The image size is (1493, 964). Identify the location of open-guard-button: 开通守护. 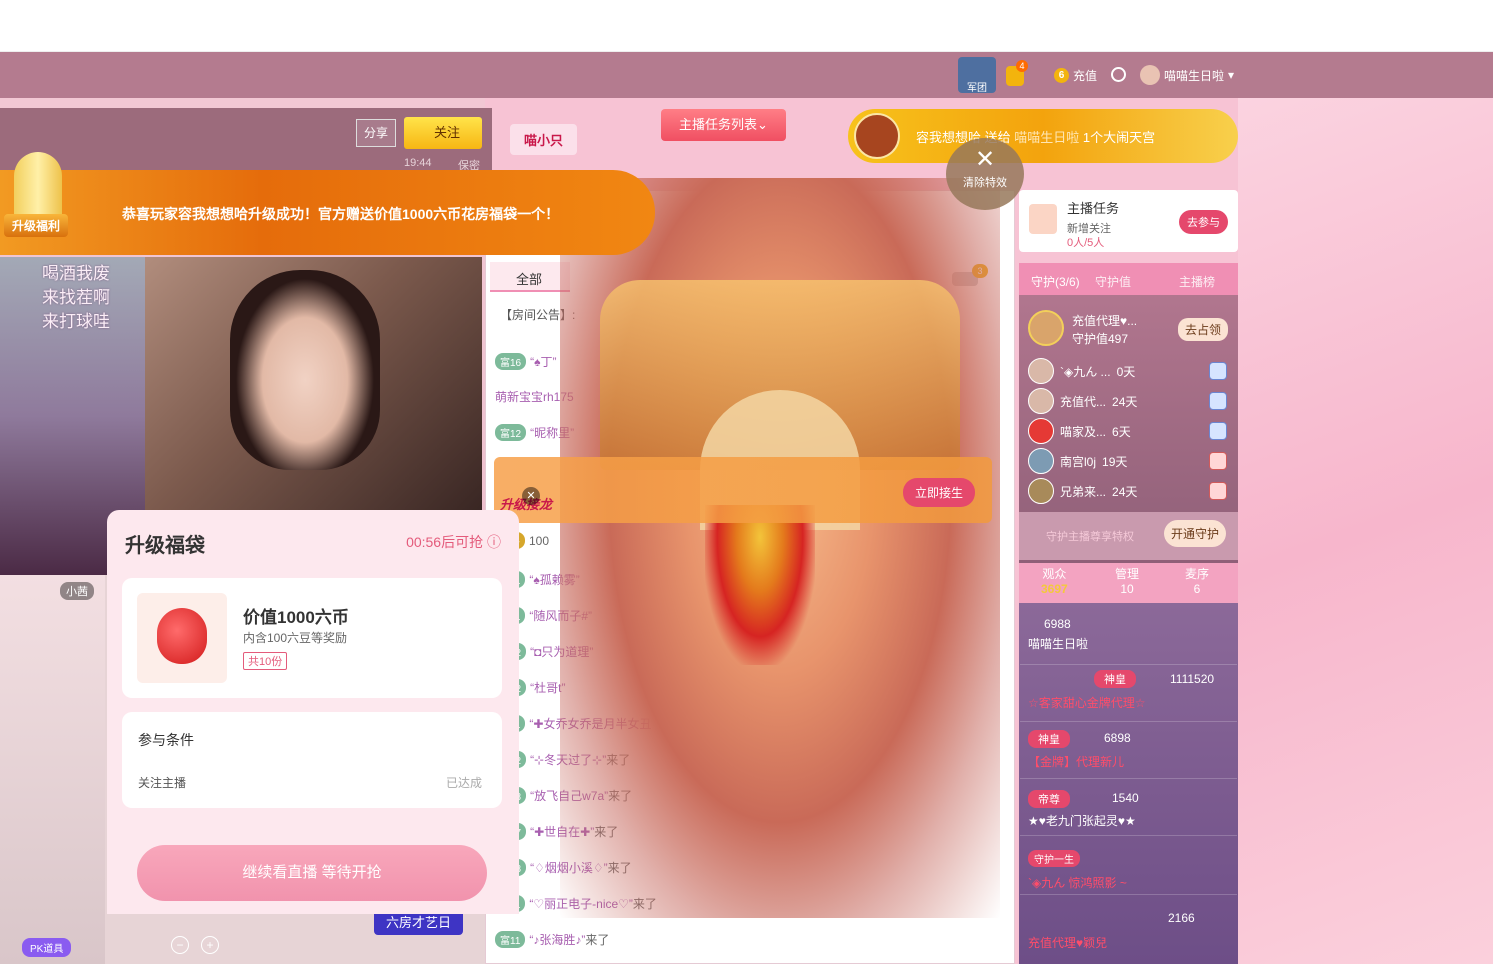
(1195, 533).